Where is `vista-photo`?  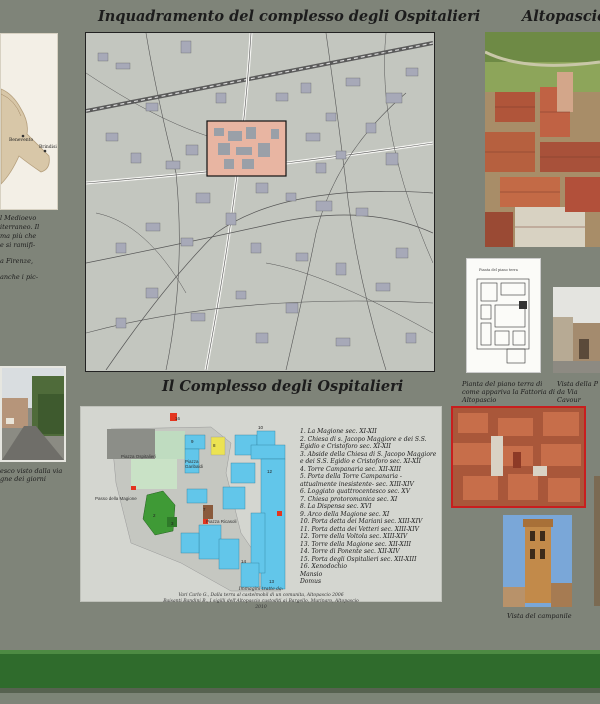
vista-photo is located at coordinates (576, 330).